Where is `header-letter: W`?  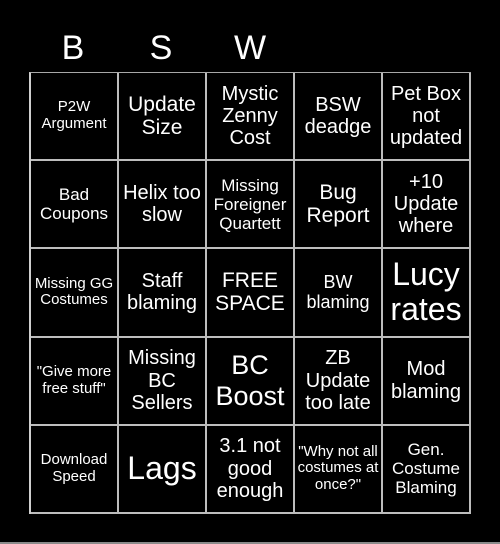
header-letter: W is located at coordinates (250, 48).